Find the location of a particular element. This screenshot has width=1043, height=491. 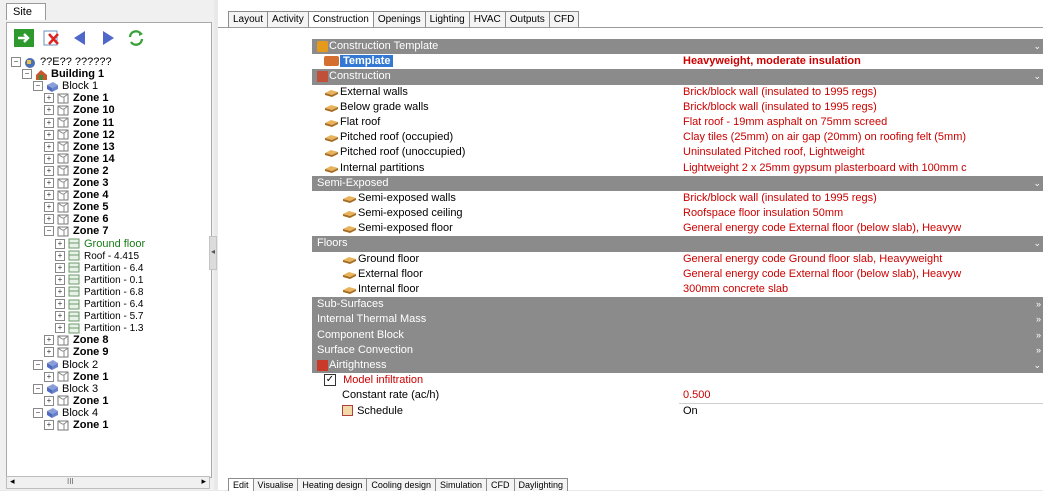

refresh-icon is located at coordinates (136, 38).